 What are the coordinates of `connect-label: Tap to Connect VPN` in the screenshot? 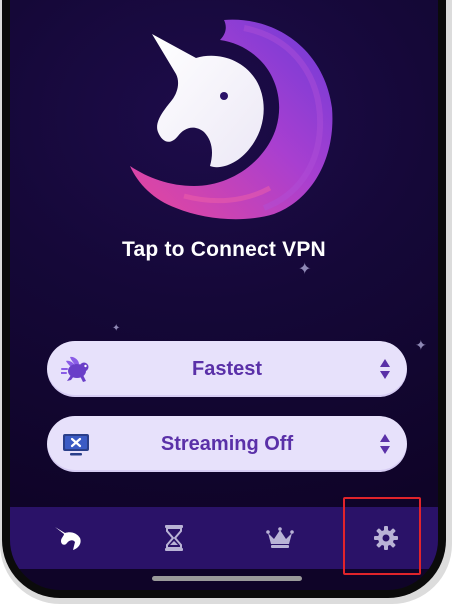 It's located at (224, 249).